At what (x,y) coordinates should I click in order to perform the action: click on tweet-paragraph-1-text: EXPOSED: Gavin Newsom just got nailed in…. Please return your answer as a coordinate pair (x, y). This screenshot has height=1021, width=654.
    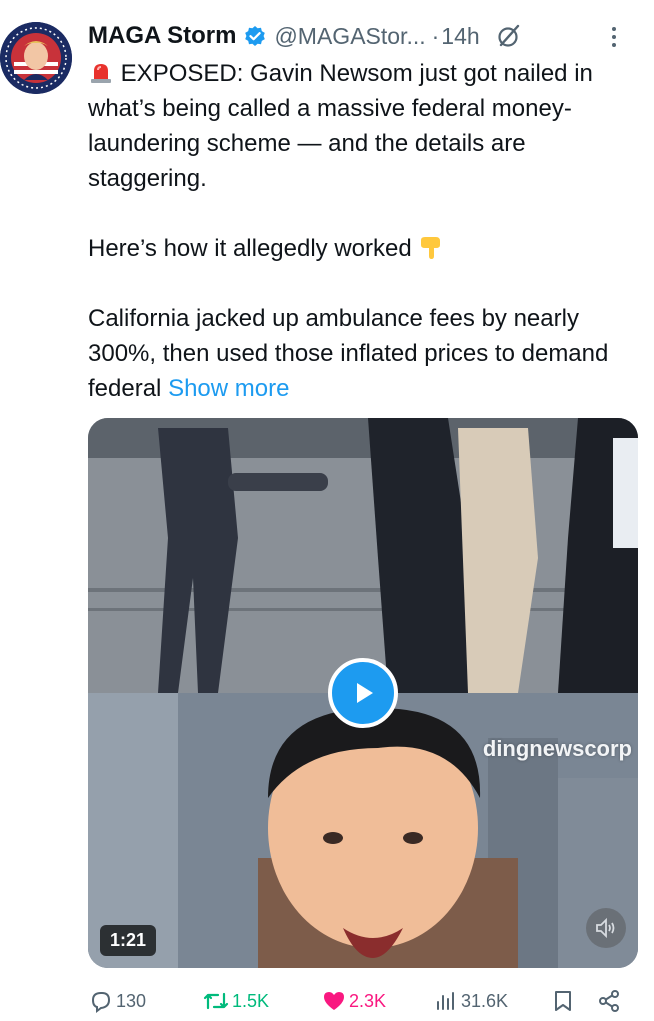
    Looking at the image, I should click on (340, 126).